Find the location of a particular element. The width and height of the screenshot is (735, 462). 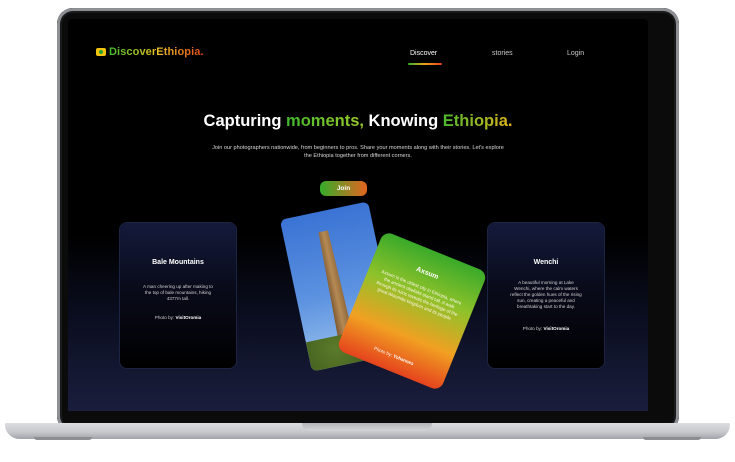

hero-title: Capturing moments, Knowing Ethiopia. is located at coordinates (358, 121).